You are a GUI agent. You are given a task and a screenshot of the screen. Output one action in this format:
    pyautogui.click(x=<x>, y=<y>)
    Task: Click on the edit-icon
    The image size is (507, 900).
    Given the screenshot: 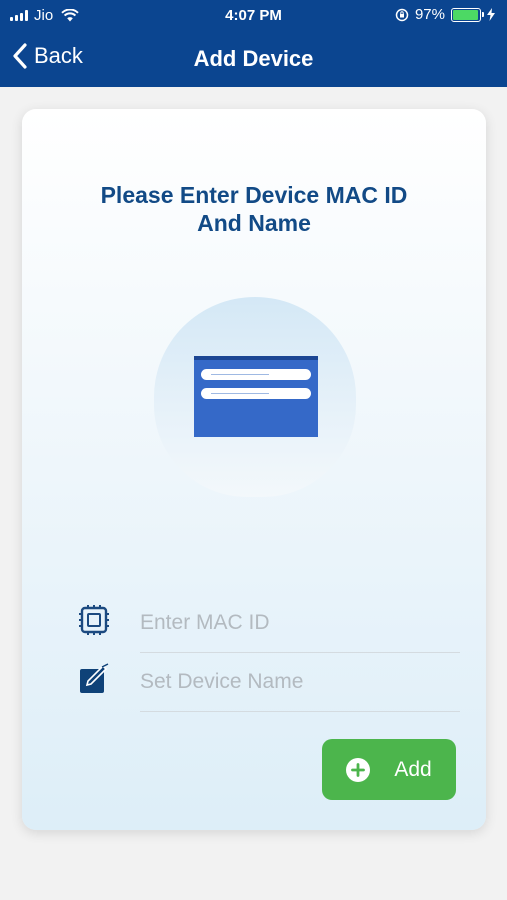 What is the action you would take?
    pyautogui.click(x=94, y=678)
    